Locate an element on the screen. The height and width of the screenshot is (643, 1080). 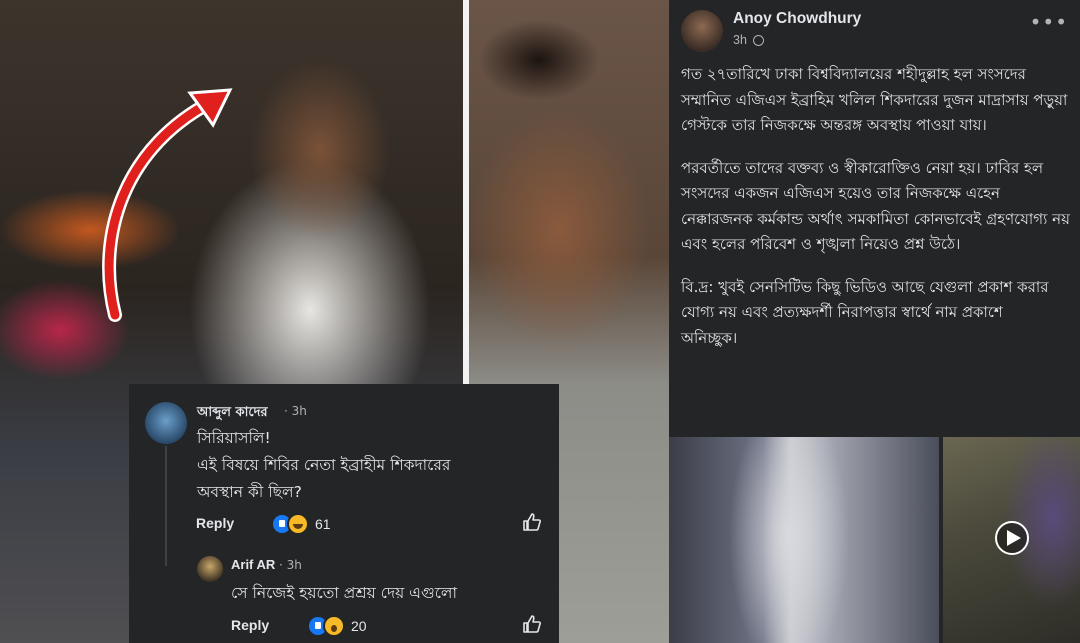
comment-line: সে নিজেই হয়তো প্রশ্রয় দেয় এগুলো is located at coordinates (344, 593).